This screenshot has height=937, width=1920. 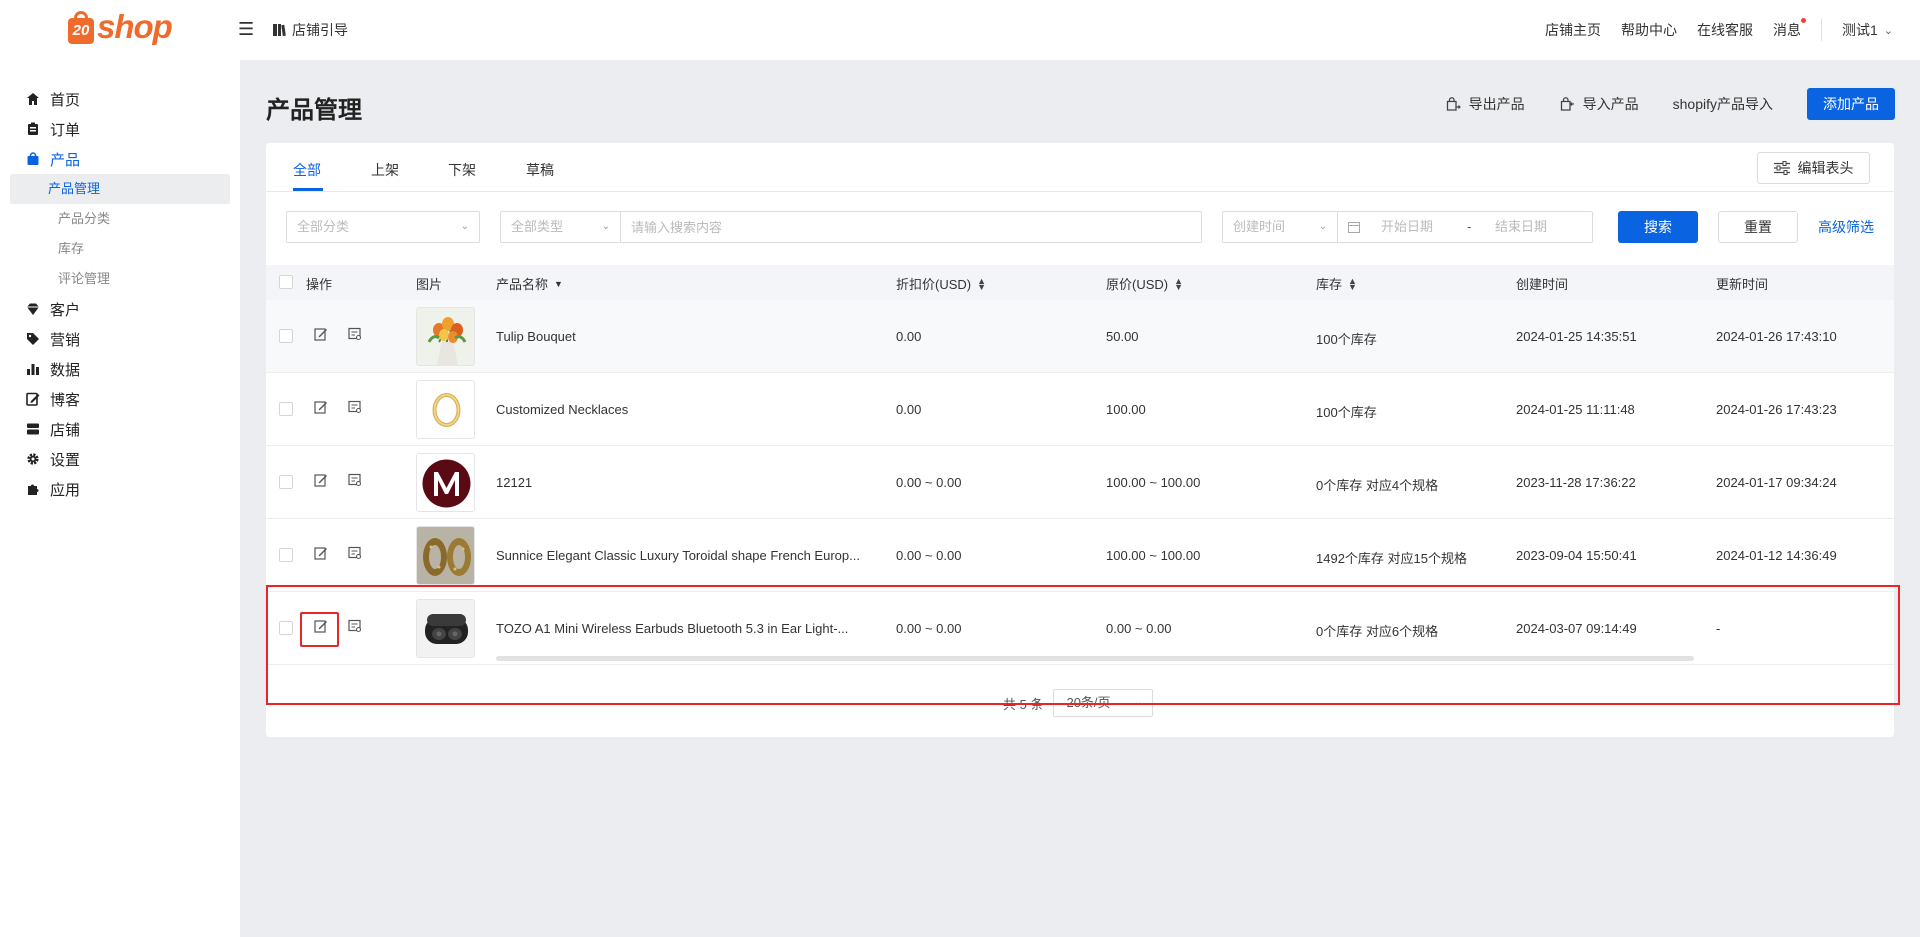 I want to click on column-header-created: 创建时间, so click(x=1542, y=284).